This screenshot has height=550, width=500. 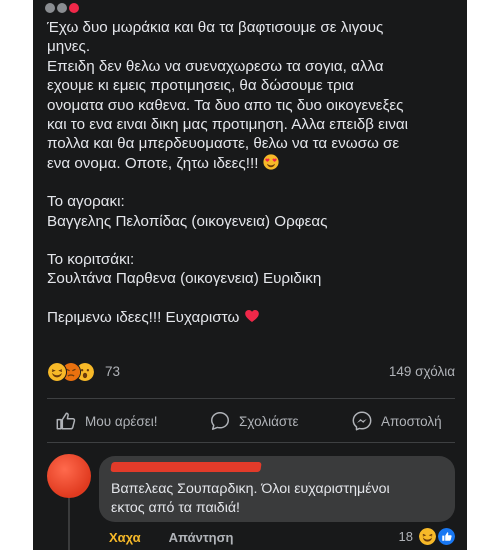 What do you see at coordinates (405, 536) in the screenshot?
I see `comment-reaction-count: 18` at bounding box center [405, 536].